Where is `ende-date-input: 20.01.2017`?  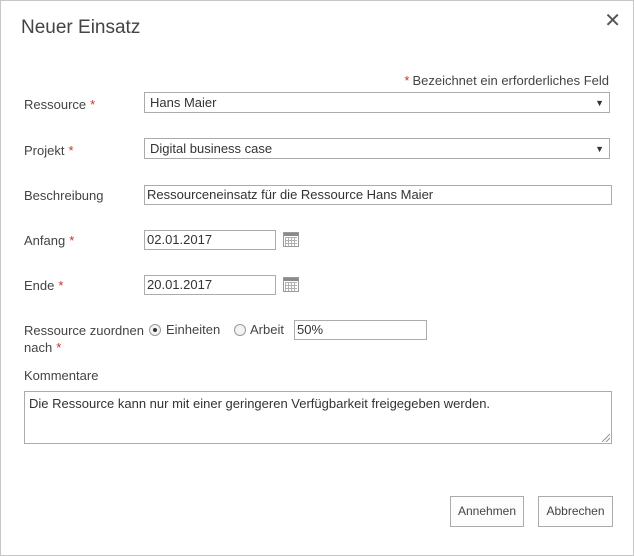
ende-date-input: 20.01.2017 is located at coordinates (210, 285).